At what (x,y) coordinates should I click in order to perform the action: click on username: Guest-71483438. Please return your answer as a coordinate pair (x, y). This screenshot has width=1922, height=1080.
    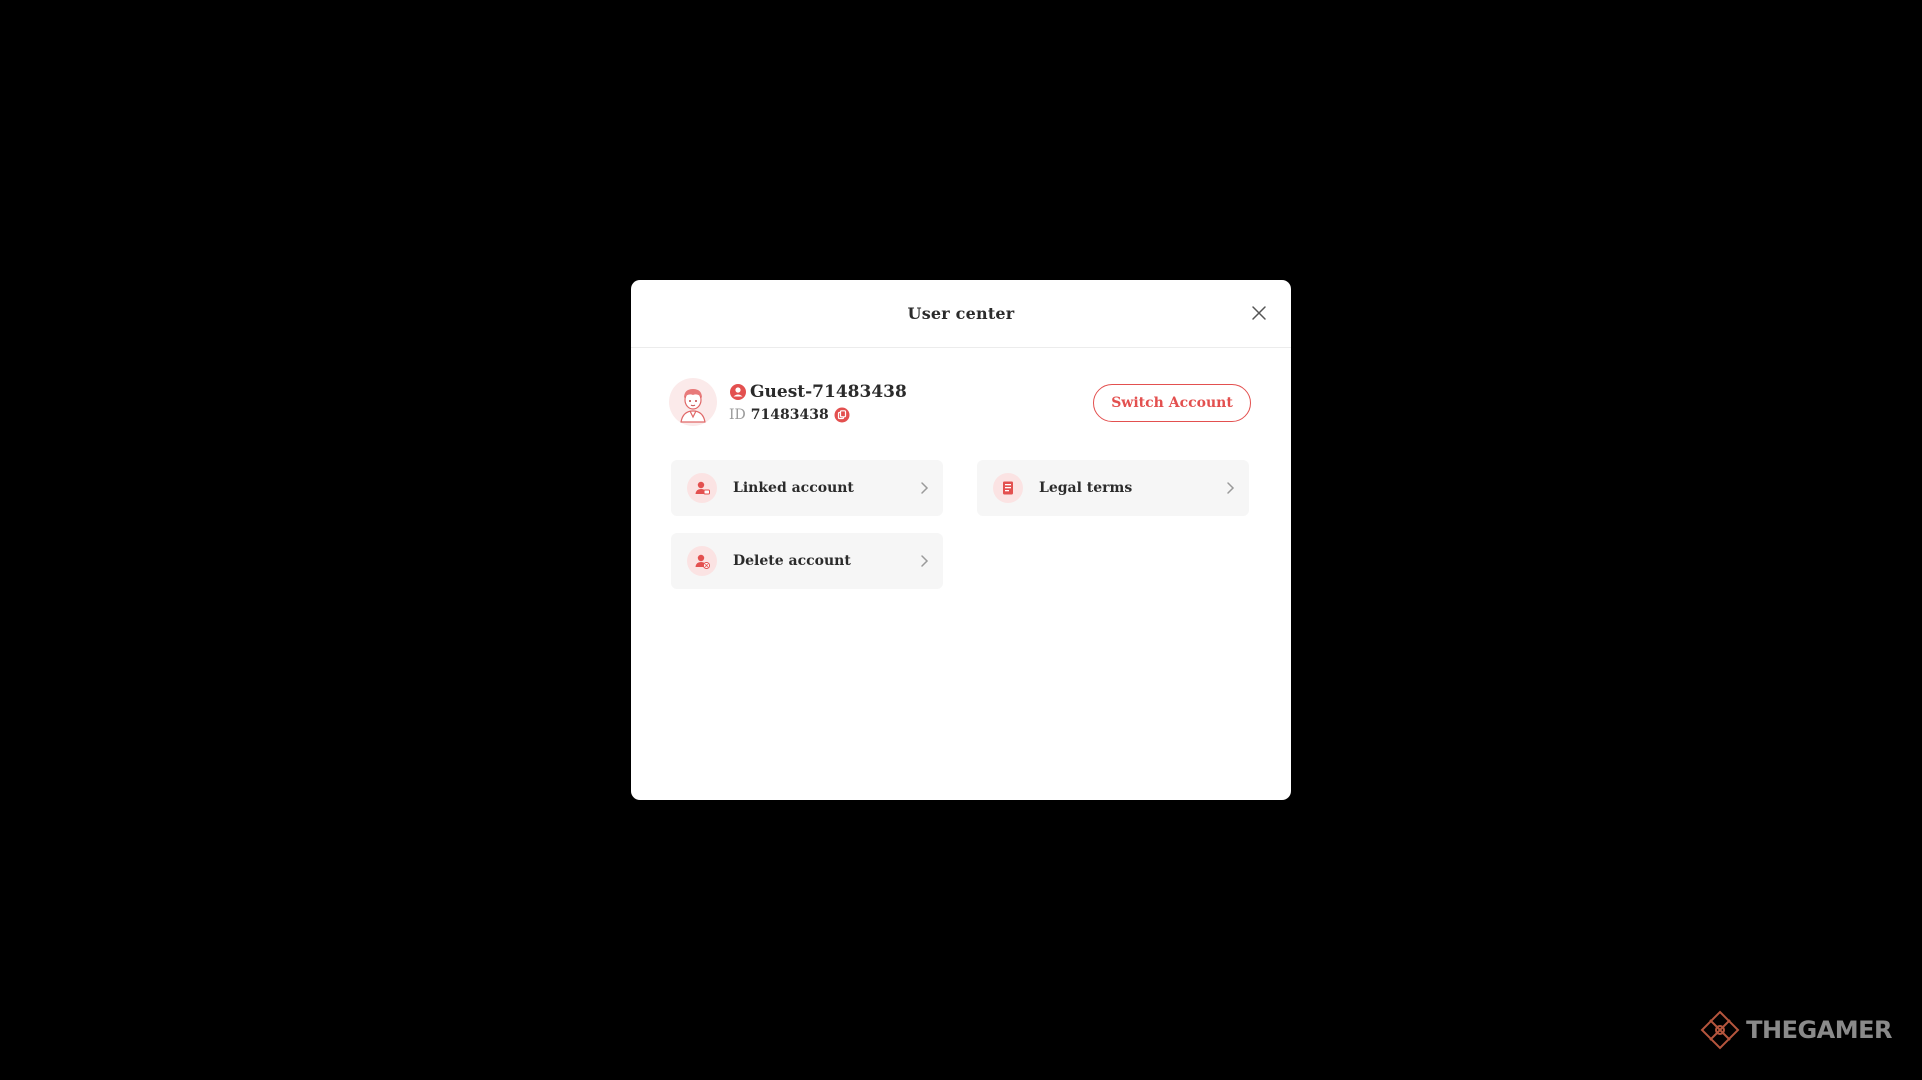
    Looking at the image, I should click on (828, 391).